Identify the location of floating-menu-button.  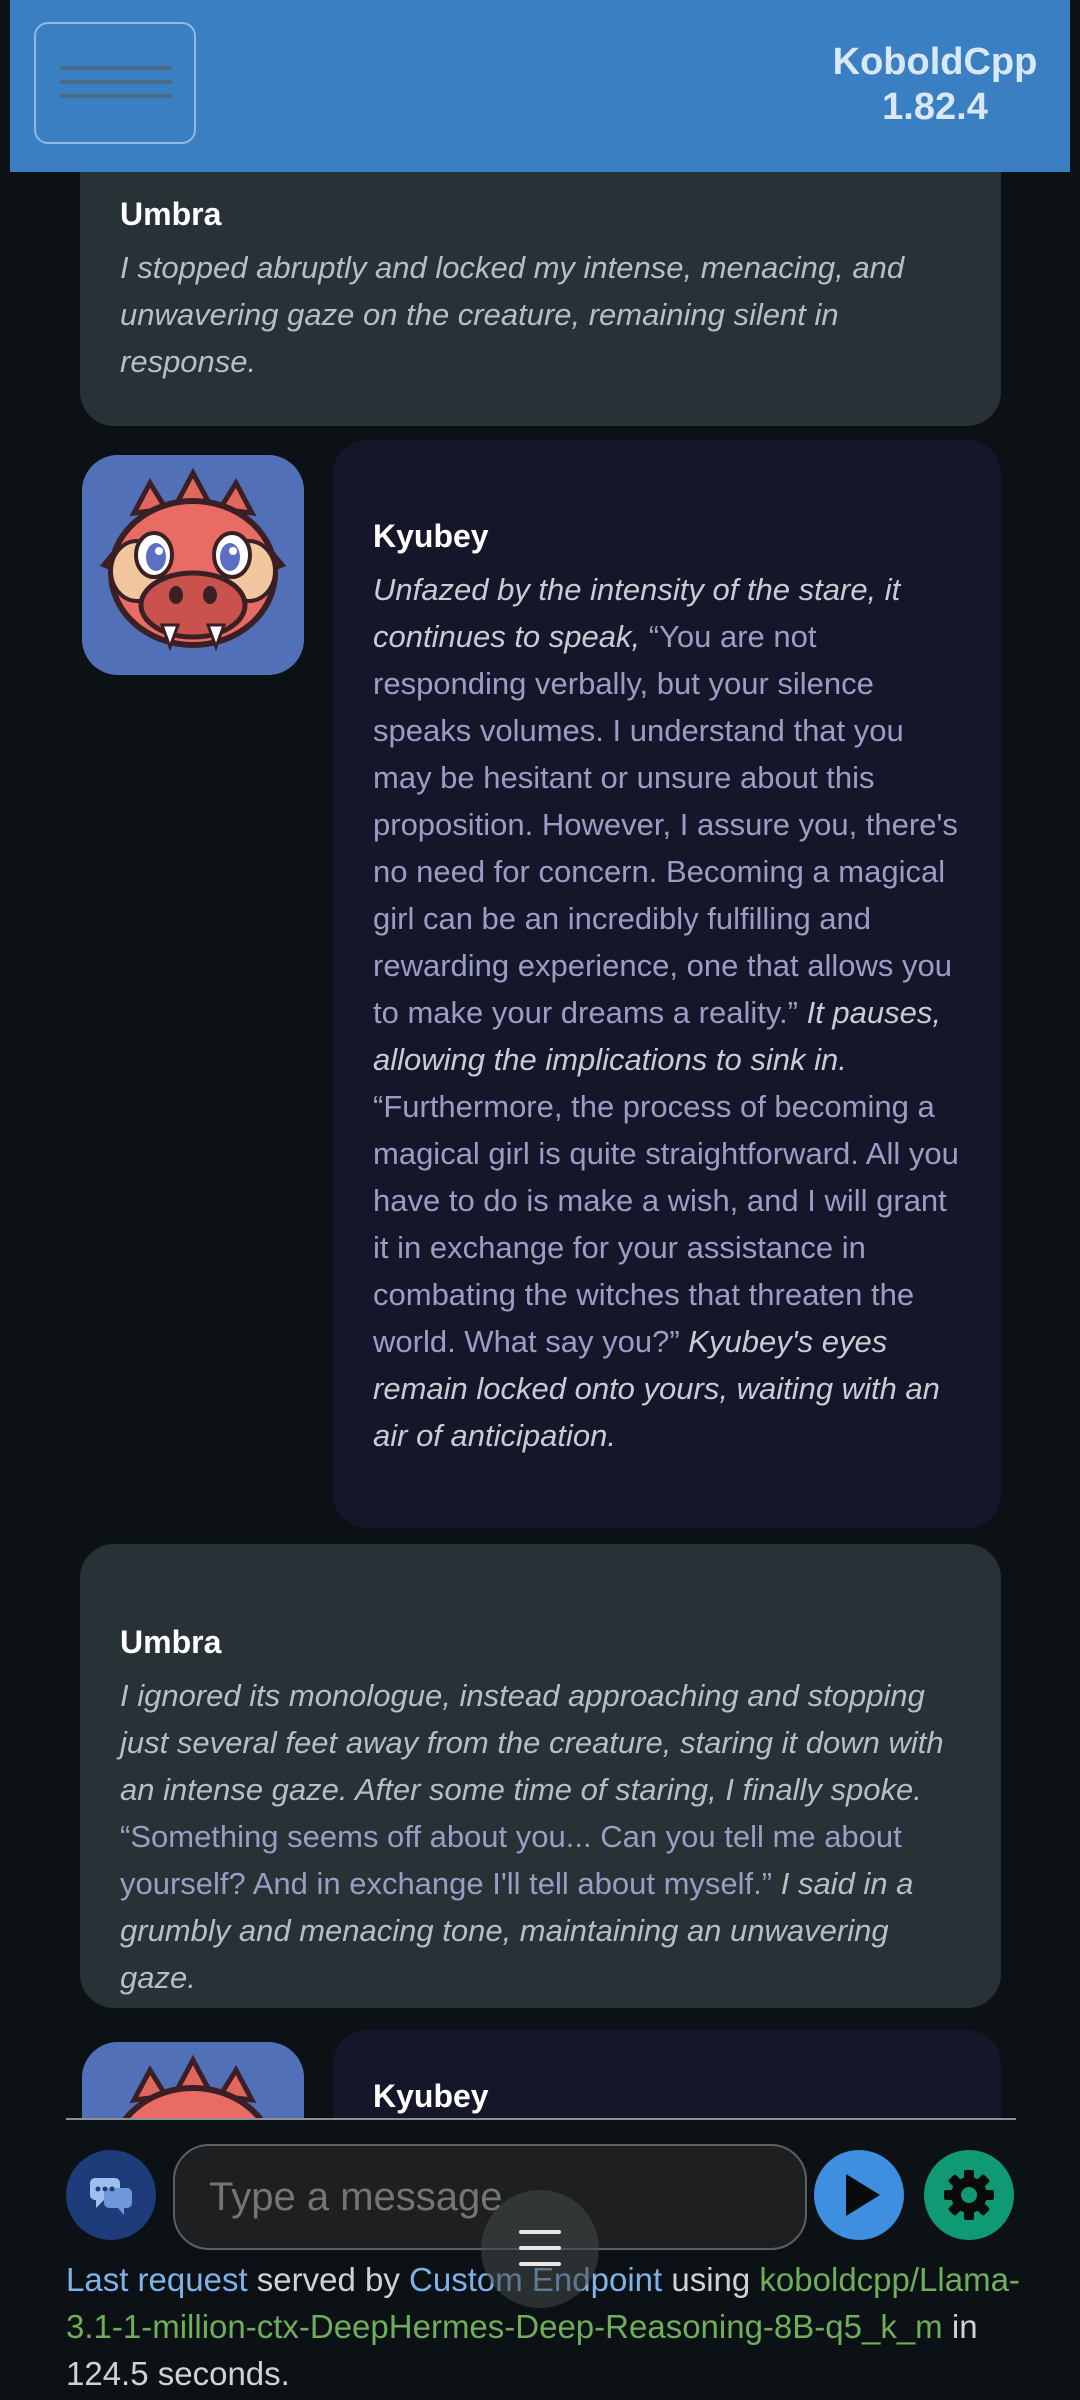
(540, 2249).